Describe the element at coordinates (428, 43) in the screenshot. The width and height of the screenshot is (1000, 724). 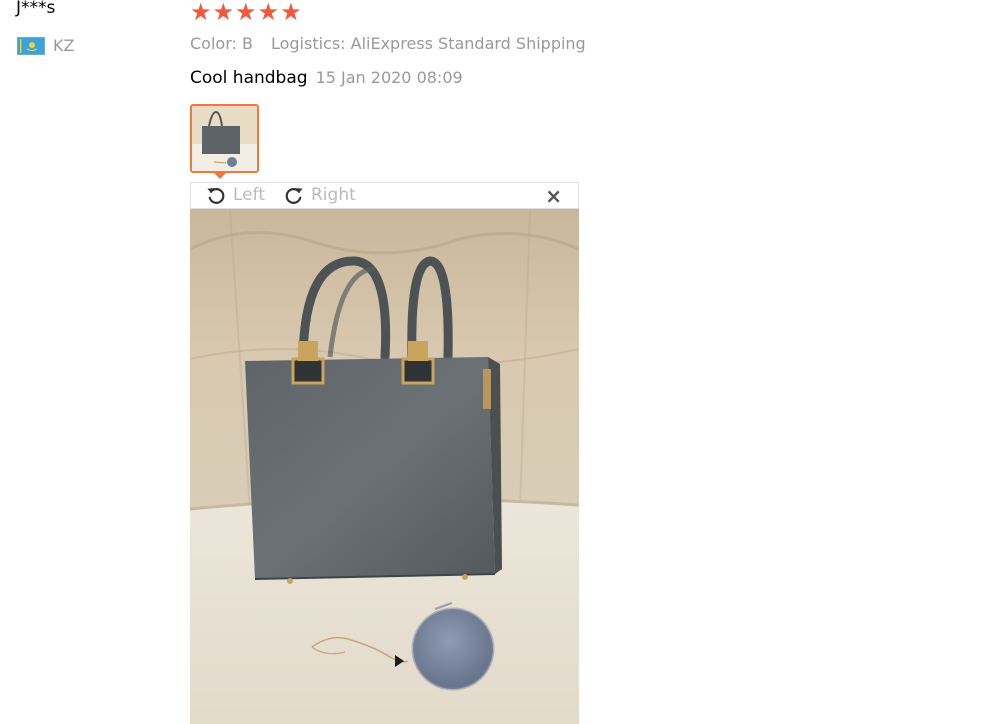
I see `logistics-info: Logistics: AliExpress Standard Shipping` at that location.